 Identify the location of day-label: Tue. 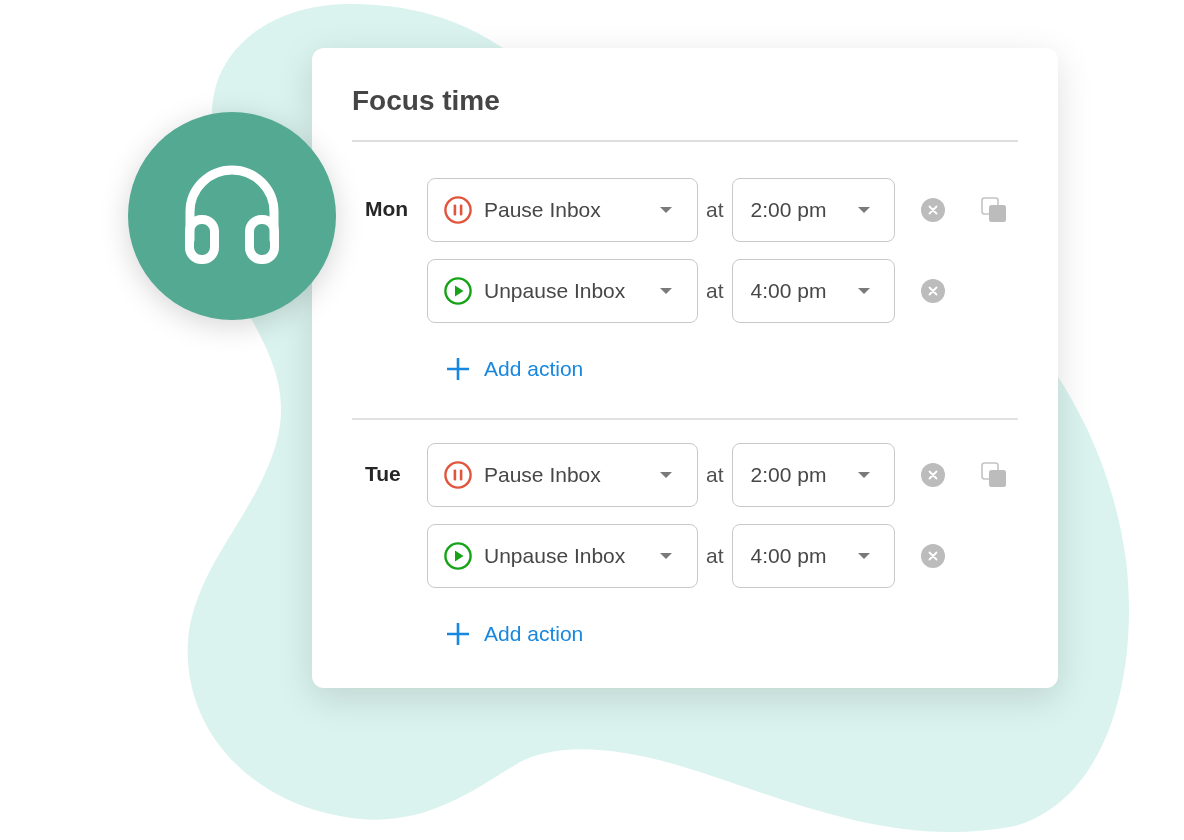
(382, 474).